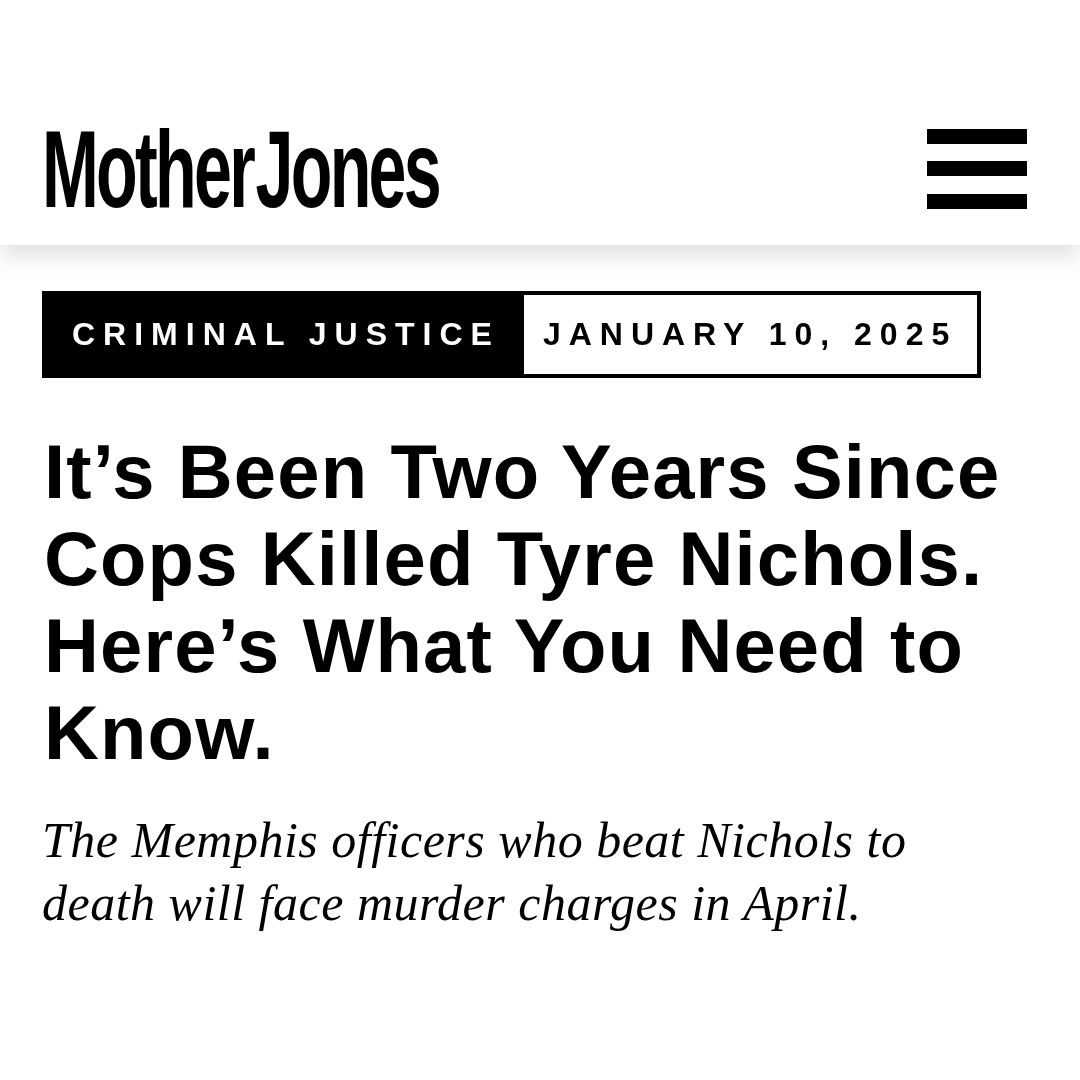 The image size is (1080, 1080). What do you see at coordinates (475, 872) in the screenshot?
I see `subheadline: The Memphis officers who beat Nichols to death will face murder charges in April.` at bounding box center [475, 872].